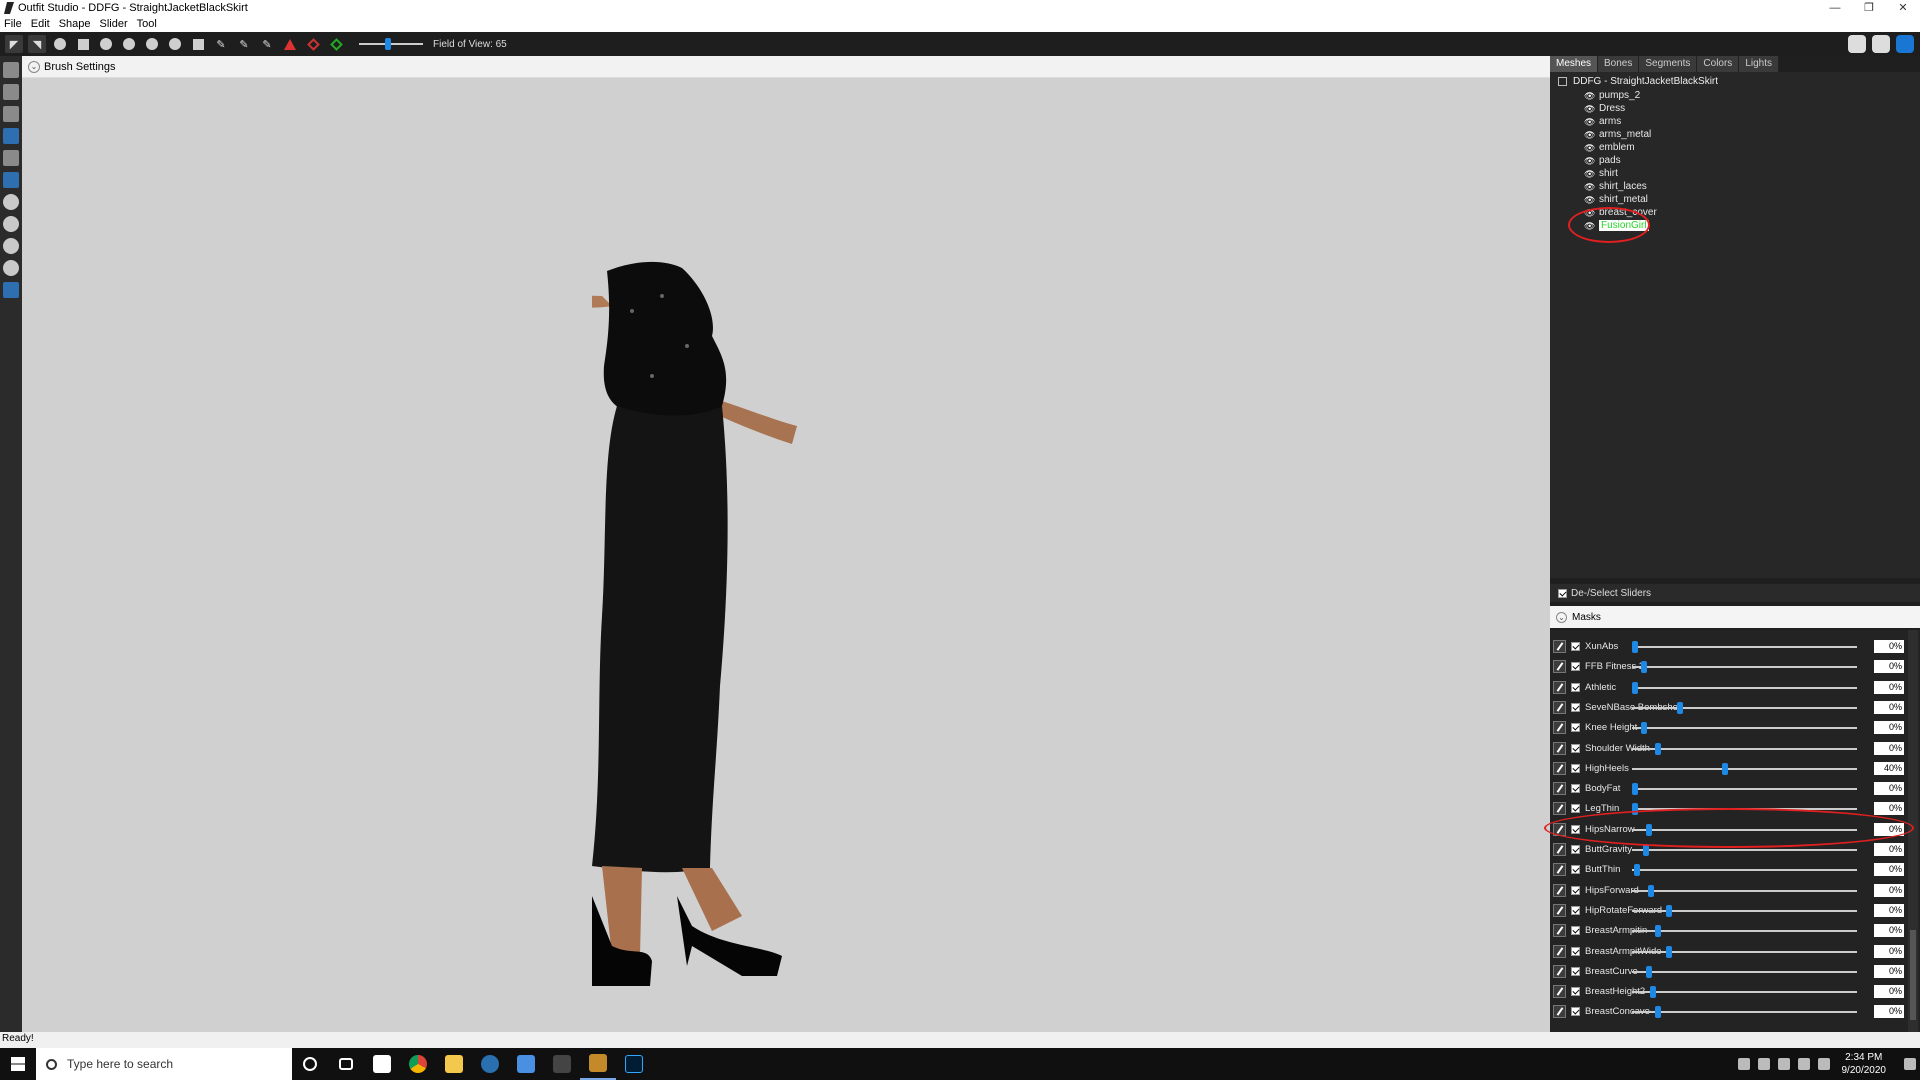  I want to click on network-icon, so click(1783, 1064).